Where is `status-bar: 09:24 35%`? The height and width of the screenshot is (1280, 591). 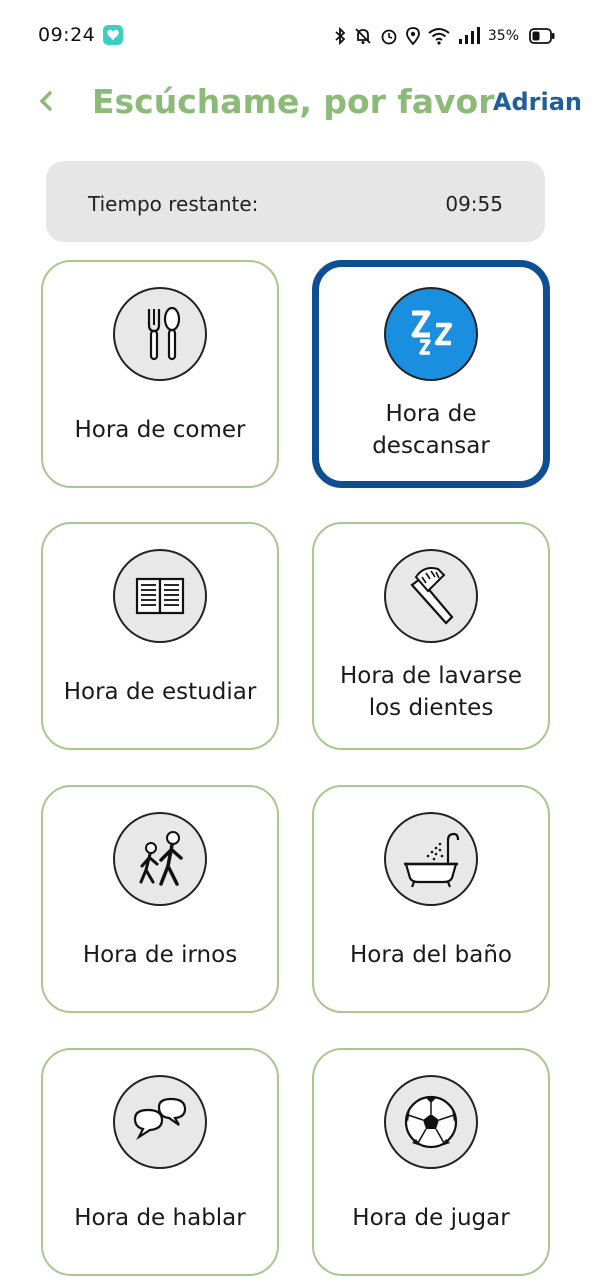 status-bar: 09:24 35% is located at coordinates (295, 36).